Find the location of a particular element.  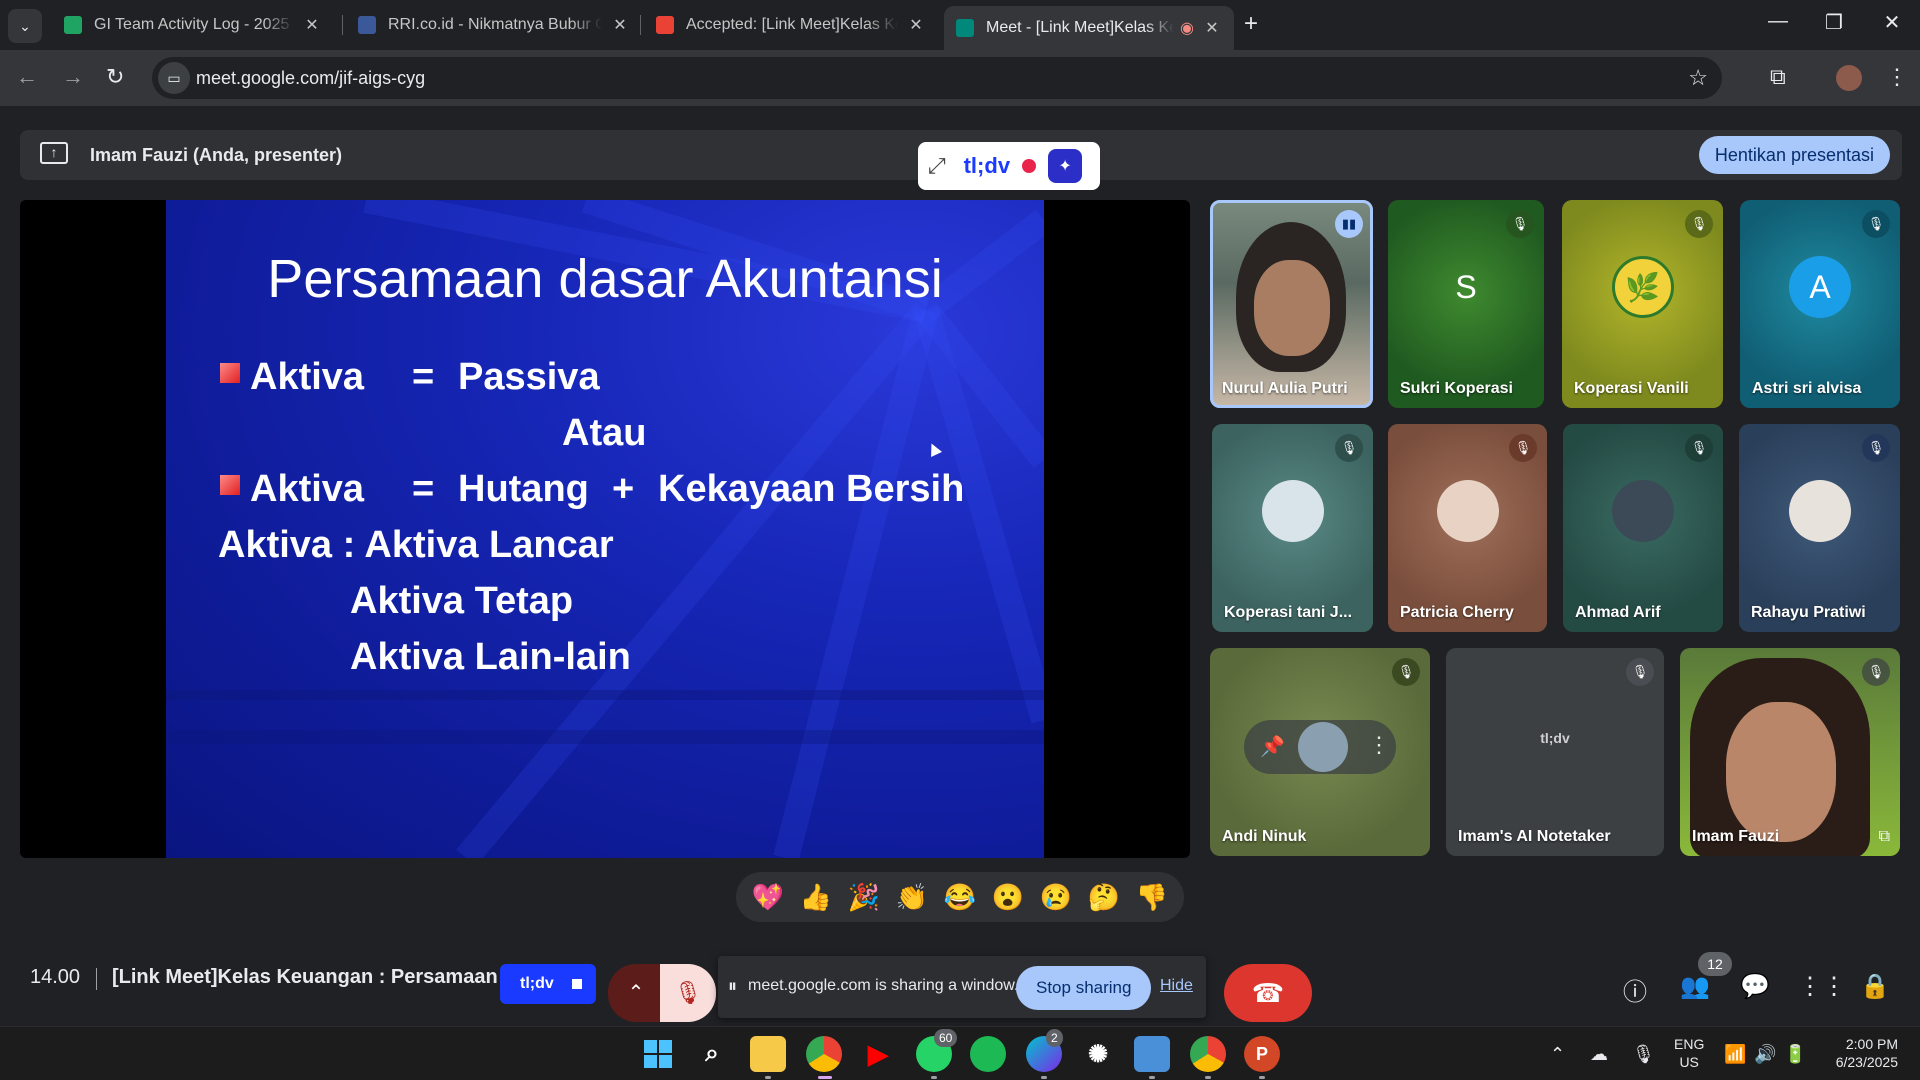

tldv-ai-button: ✦ is located at coordinates (1065, 166).